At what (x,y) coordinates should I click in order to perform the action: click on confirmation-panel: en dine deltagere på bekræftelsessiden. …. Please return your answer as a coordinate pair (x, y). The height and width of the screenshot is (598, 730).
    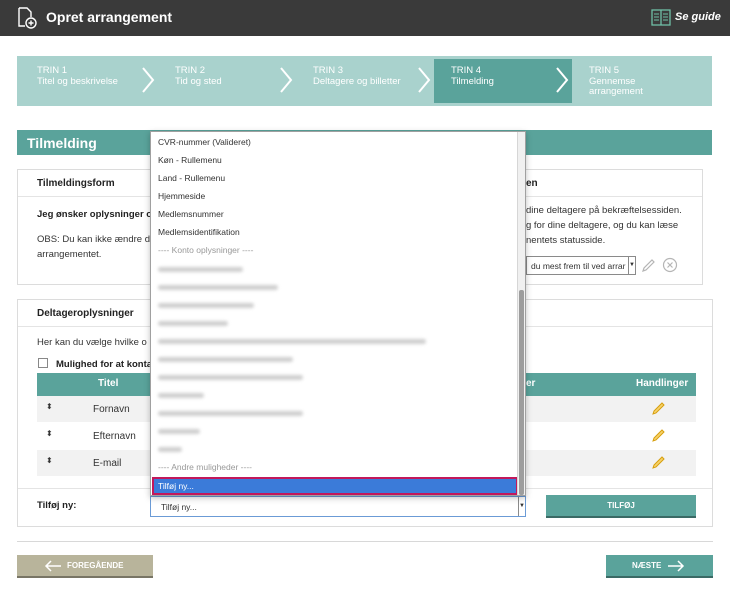
    Looking at the image, I should click on (614, 227).